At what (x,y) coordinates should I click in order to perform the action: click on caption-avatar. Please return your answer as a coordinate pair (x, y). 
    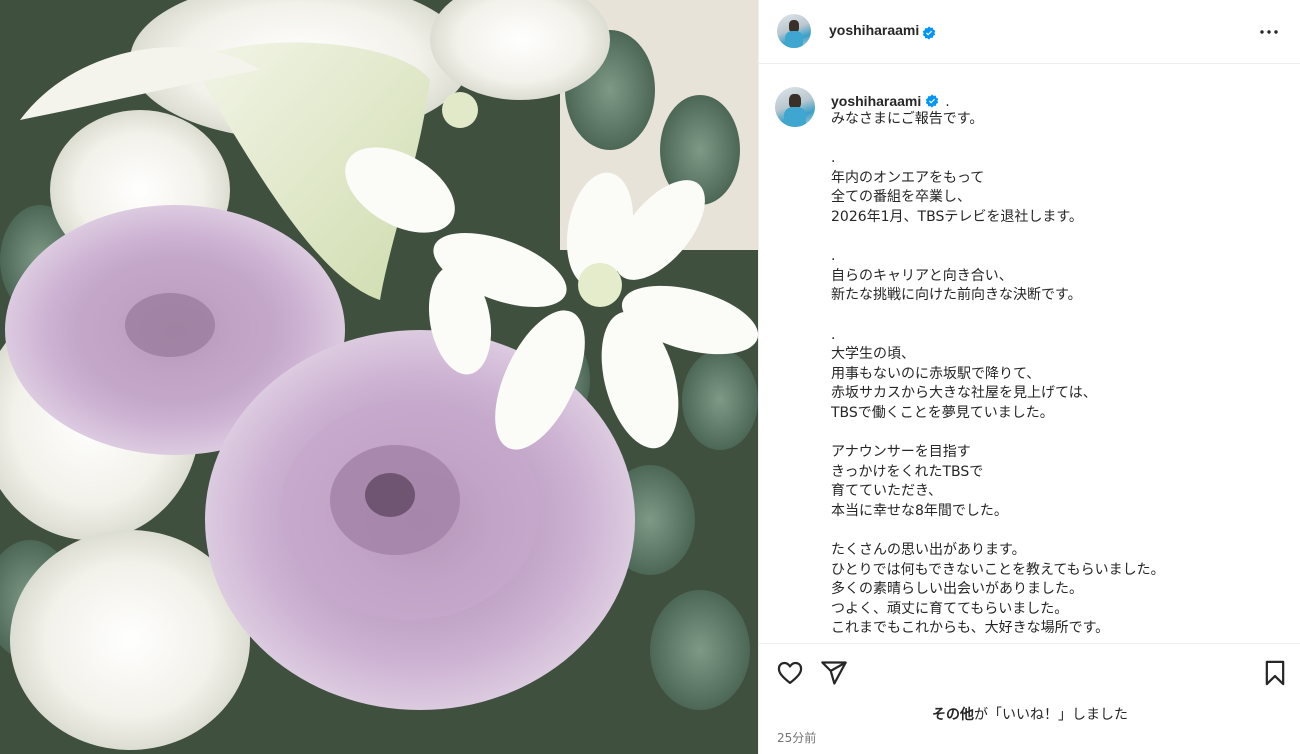
    Looking at the image, I should click on (795, 107).